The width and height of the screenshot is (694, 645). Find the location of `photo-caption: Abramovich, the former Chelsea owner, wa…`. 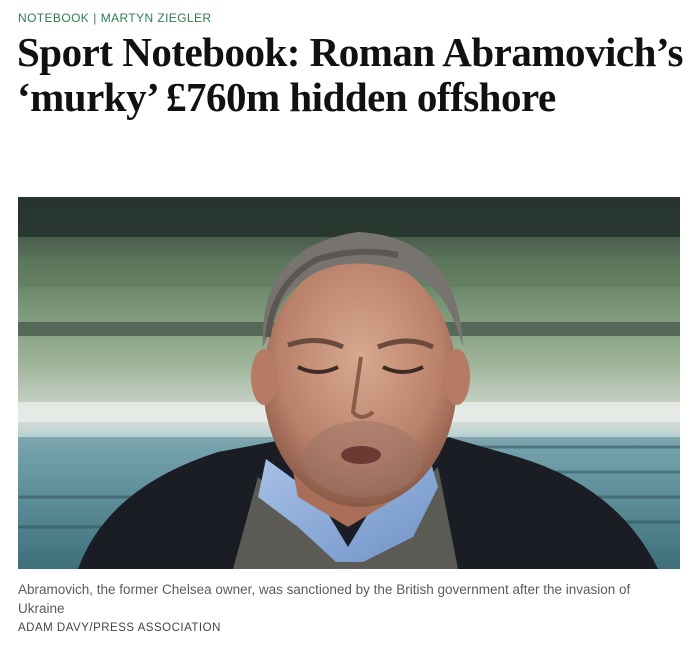

photo-caption: Abramovich, the former Chelsea owner, wa… is located at coordinates (324, 599).